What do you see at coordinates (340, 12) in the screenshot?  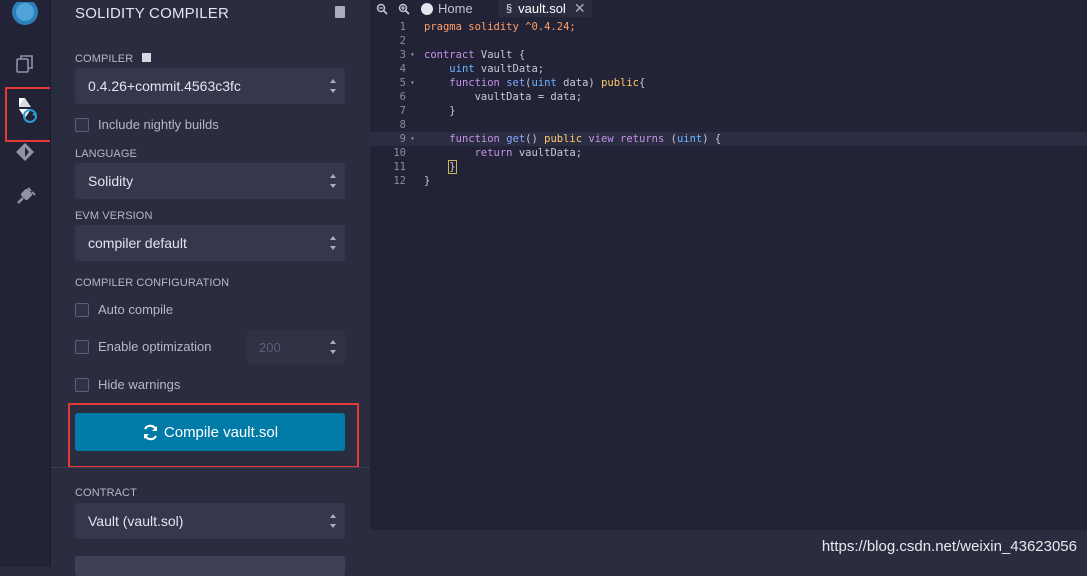 I see `docs-icon` at bounding box center [340, 12].